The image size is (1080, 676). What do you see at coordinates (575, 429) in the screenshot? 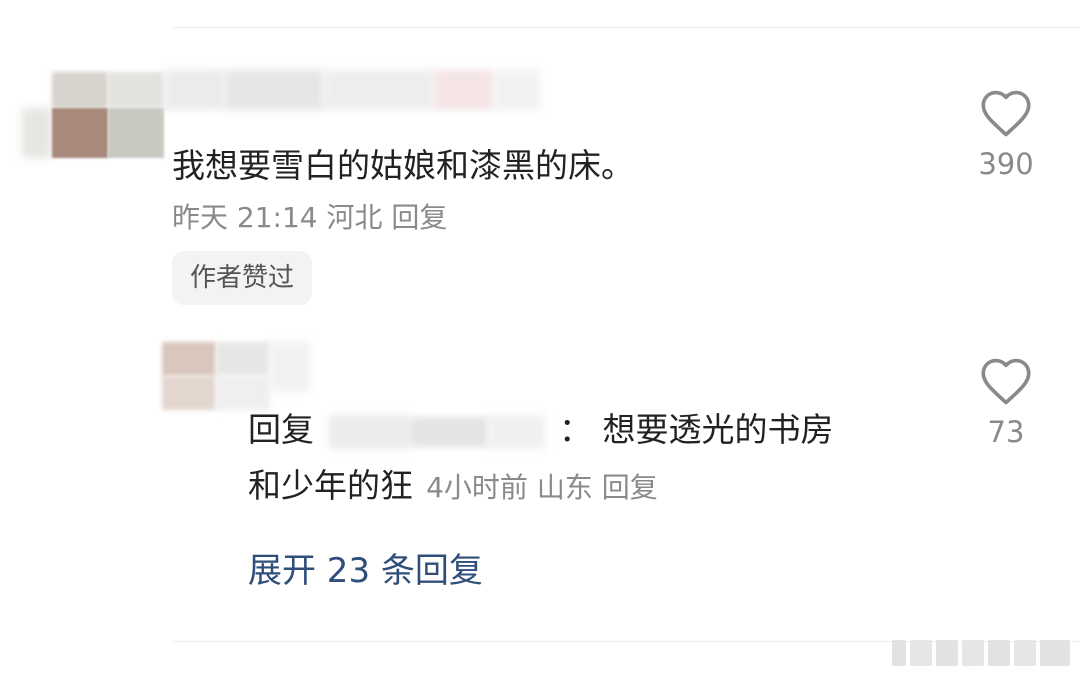
I see `reply-colon: ：` at bounding box center [575, 429].